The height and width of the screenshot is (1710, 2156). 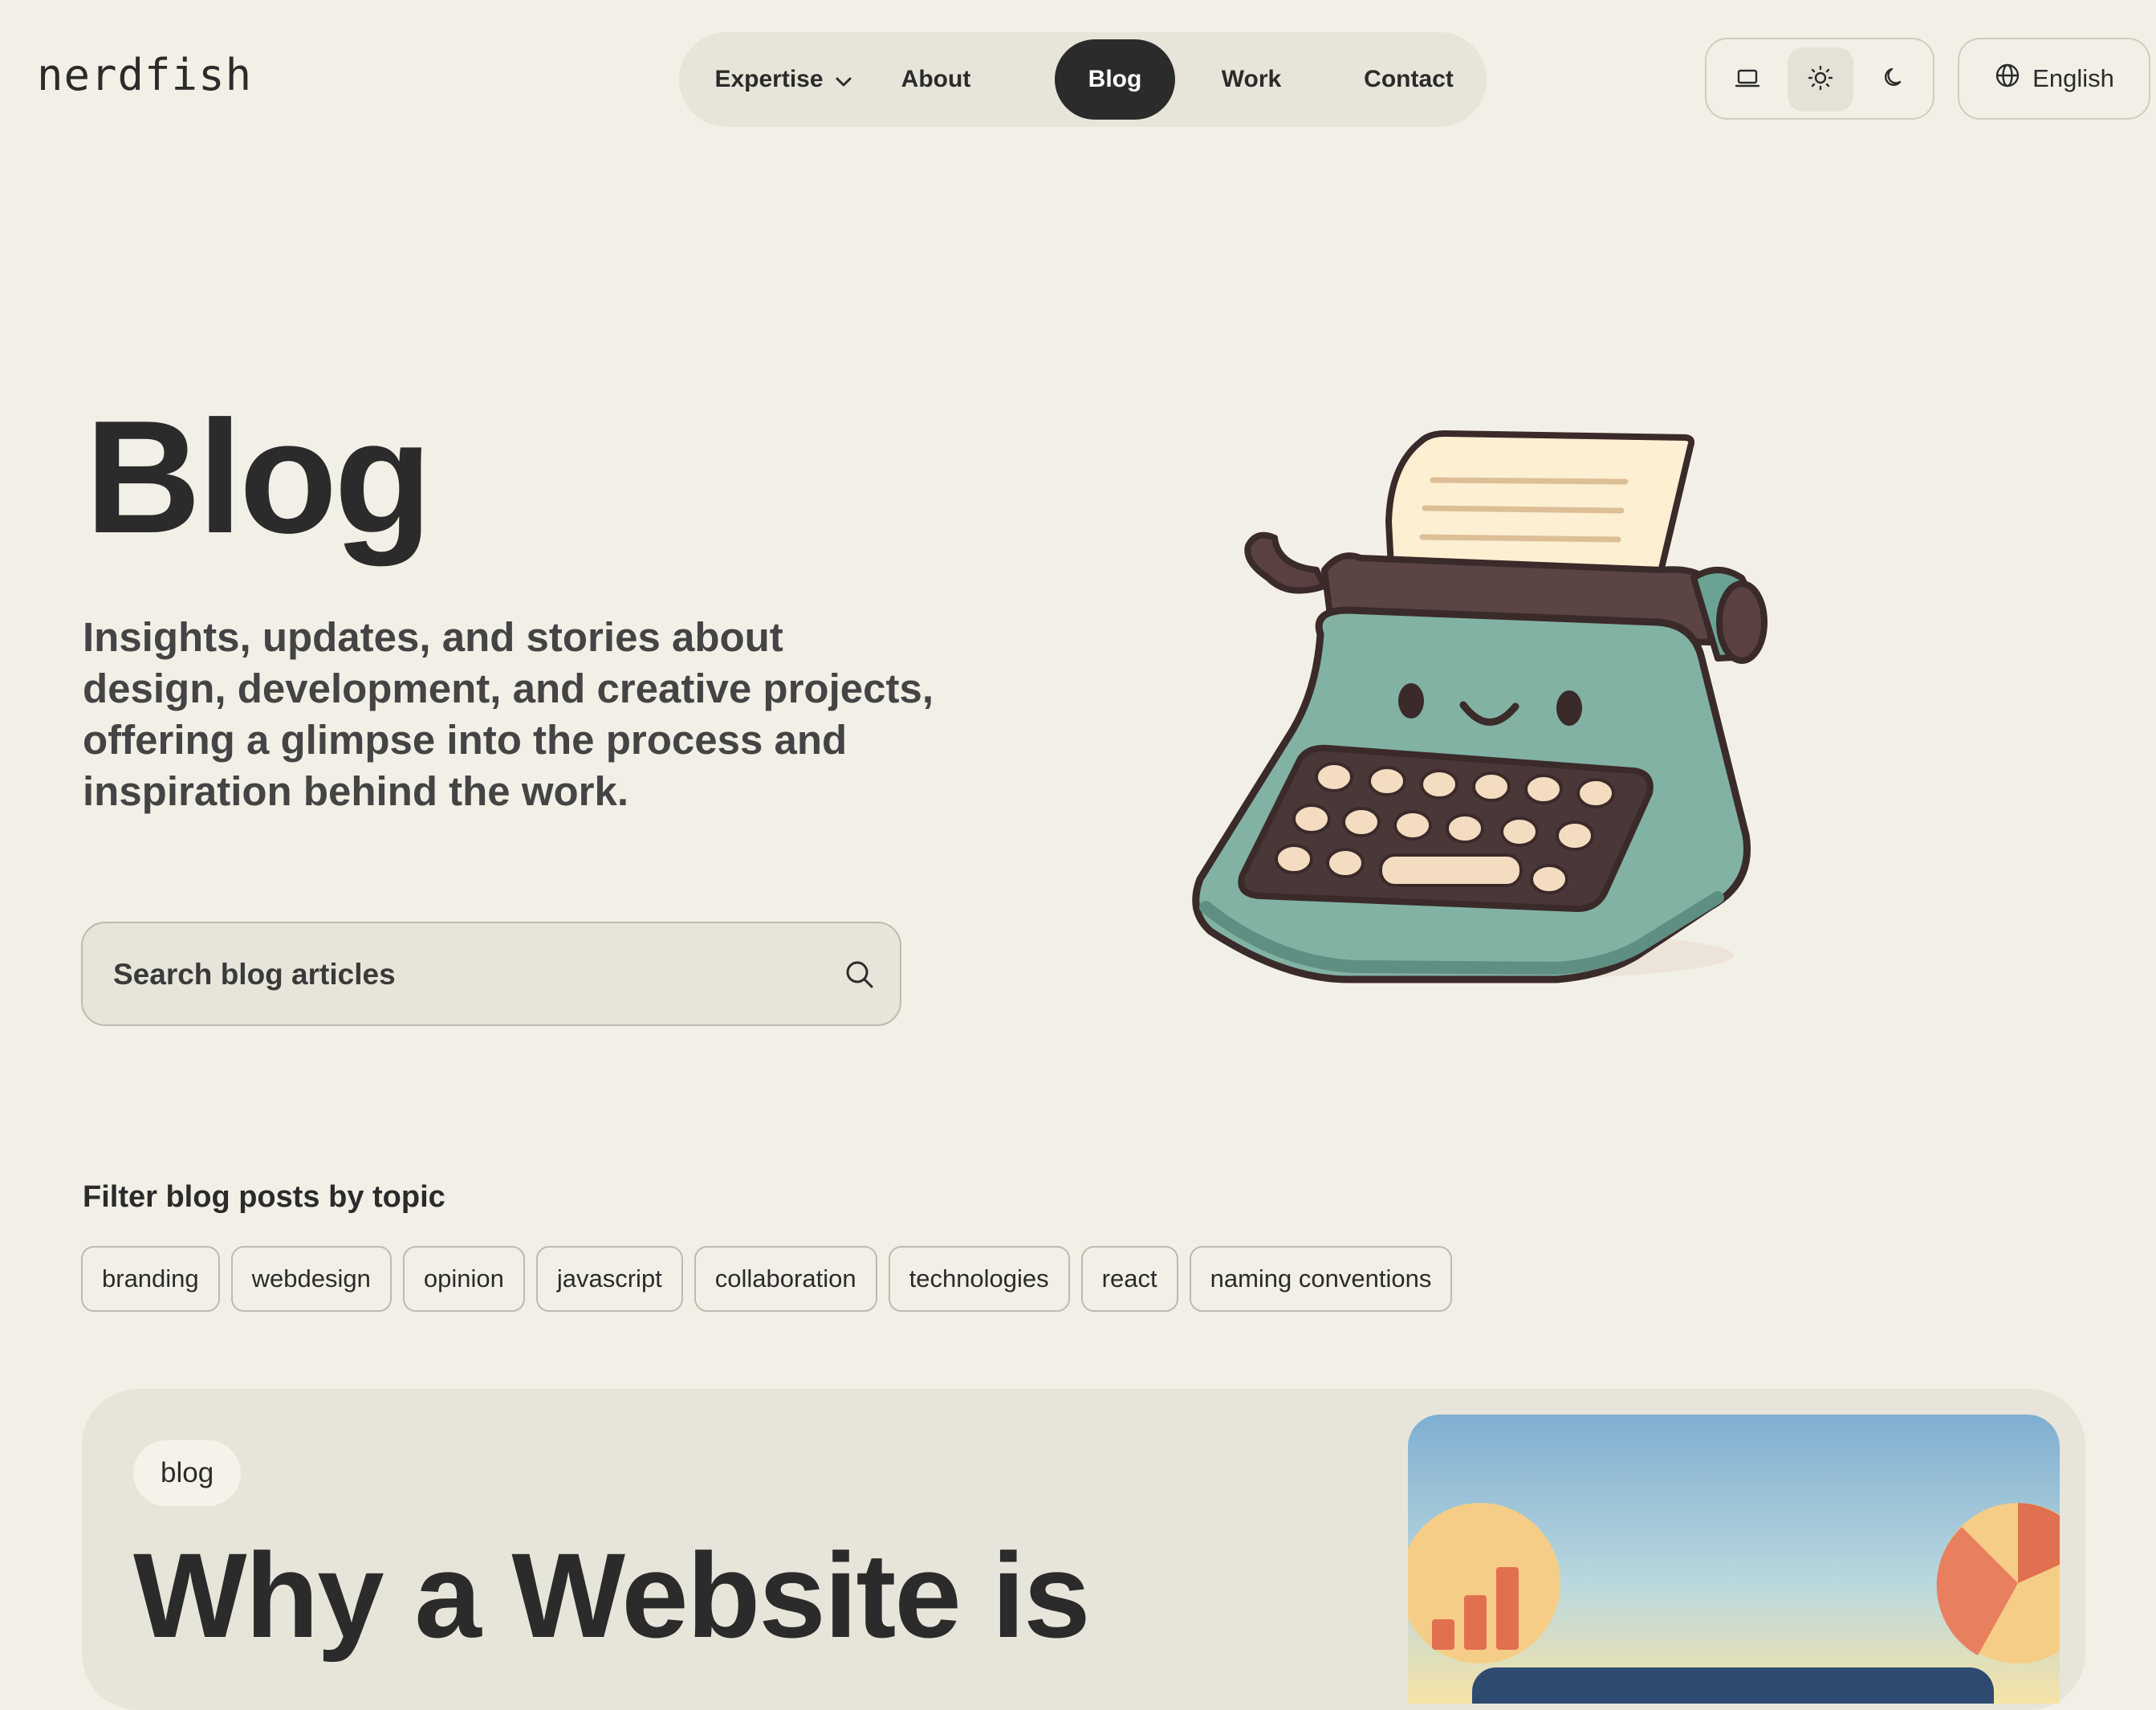 I want to click on site-logo: nerdfish, so click(x=144, y=75).